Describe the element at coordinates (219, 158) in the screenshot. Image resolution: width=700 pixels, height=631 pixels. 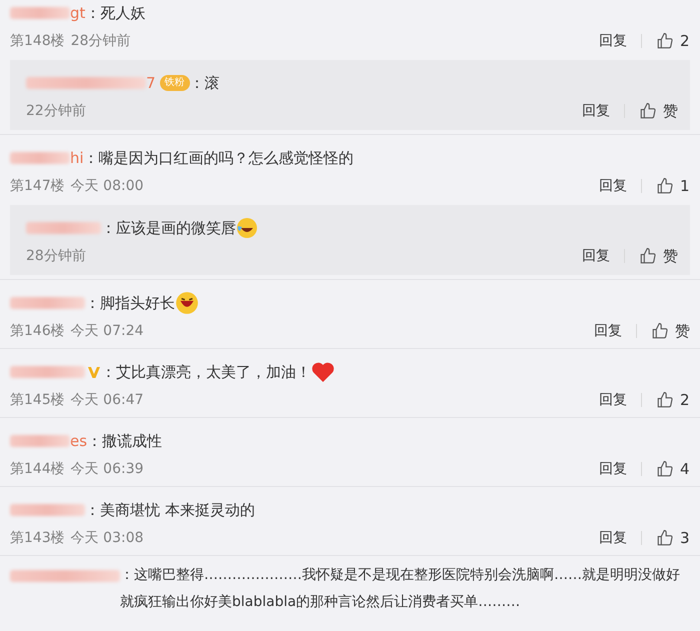
I see `comment-text: ：嘴是因为口红画的吗？怎么感觉怪怪的` at that location.